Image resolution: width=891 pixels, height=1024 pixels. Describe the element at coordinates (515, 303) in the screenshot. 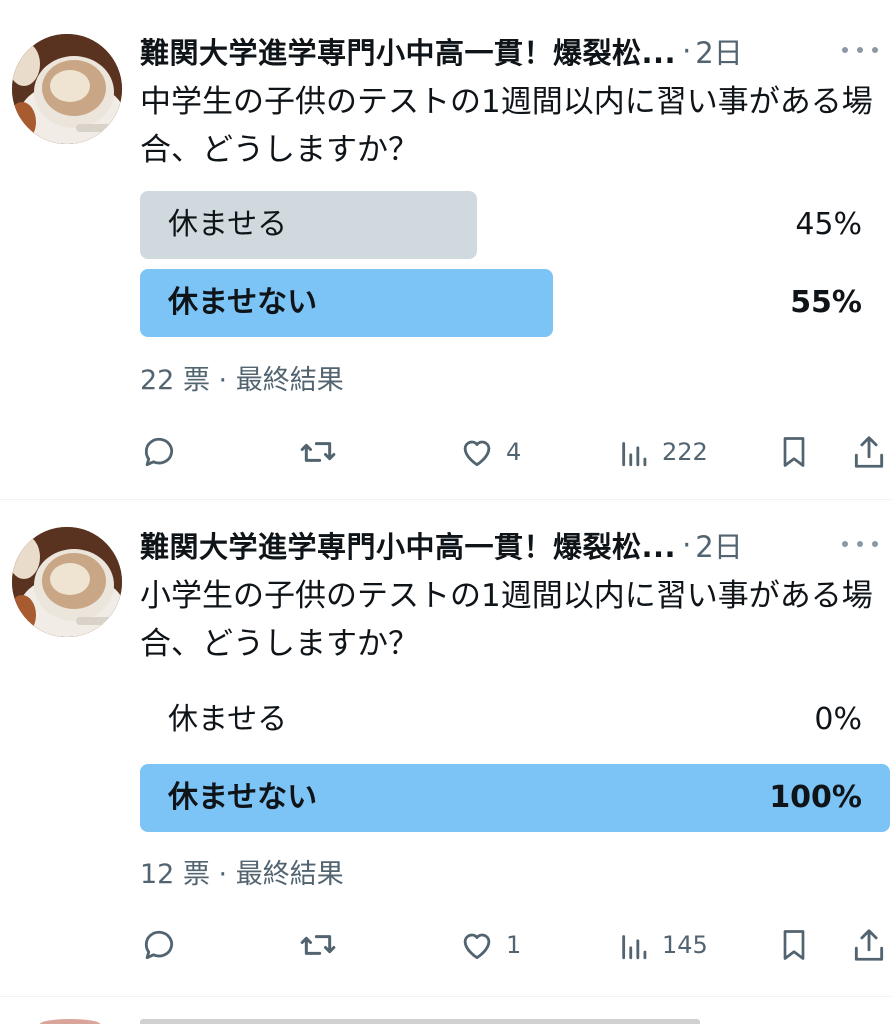

I see `poll-option: 休ませない 55%` at that location.